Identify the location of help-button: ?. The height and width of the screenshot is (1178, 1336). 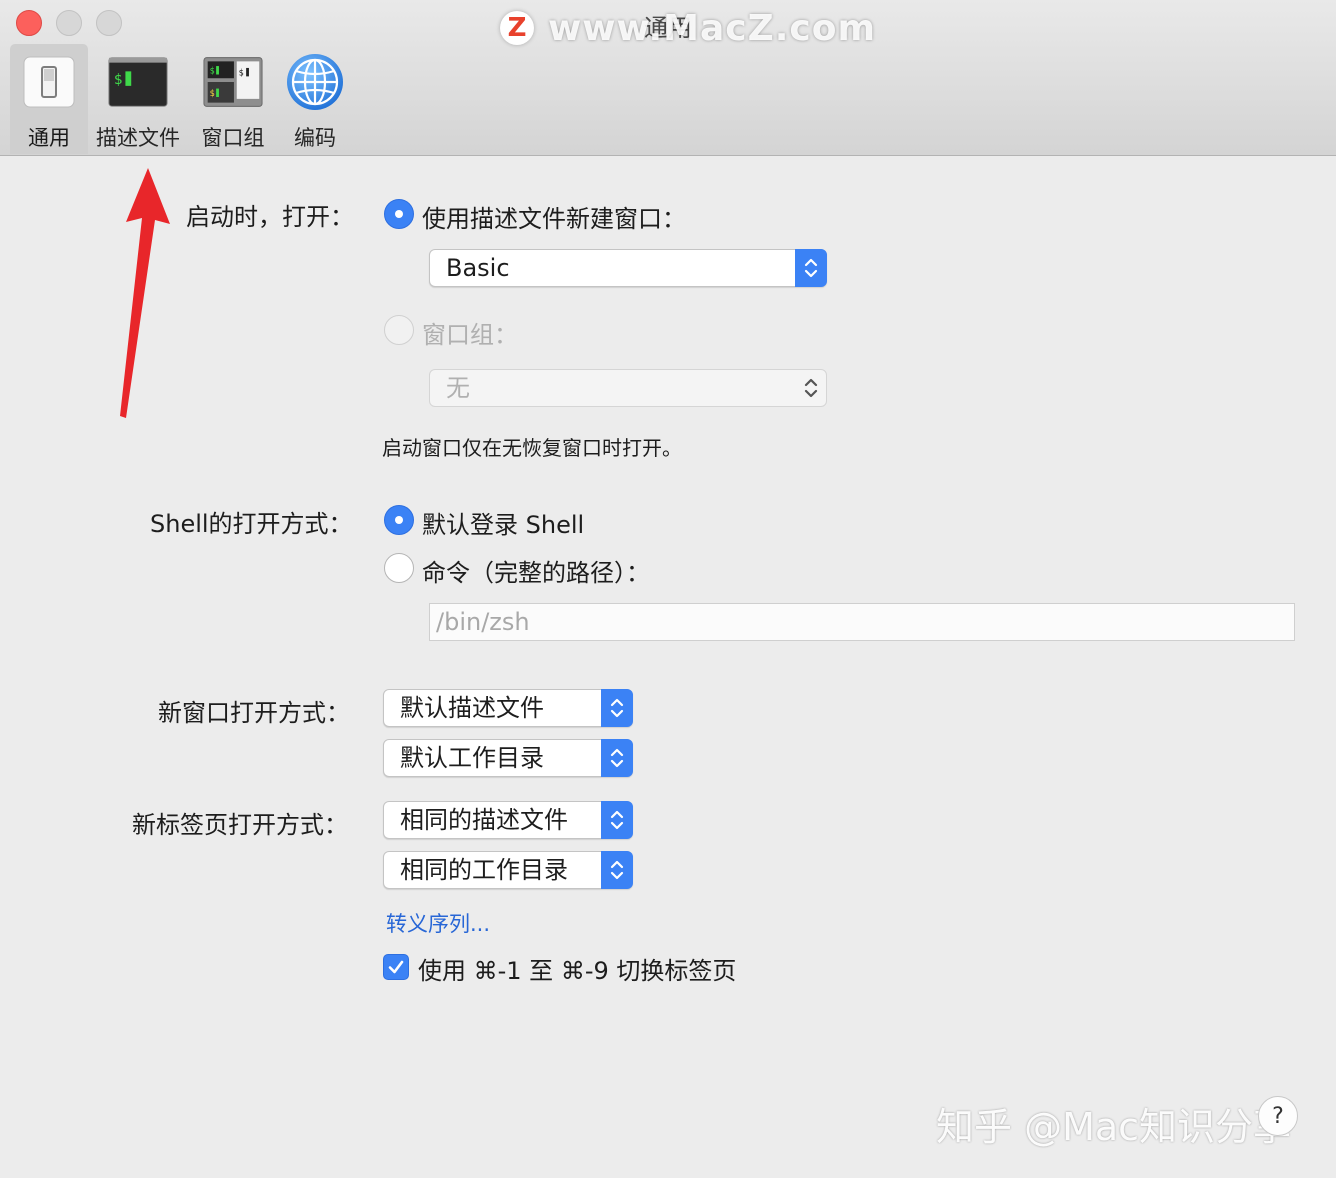
(1278, 1116).